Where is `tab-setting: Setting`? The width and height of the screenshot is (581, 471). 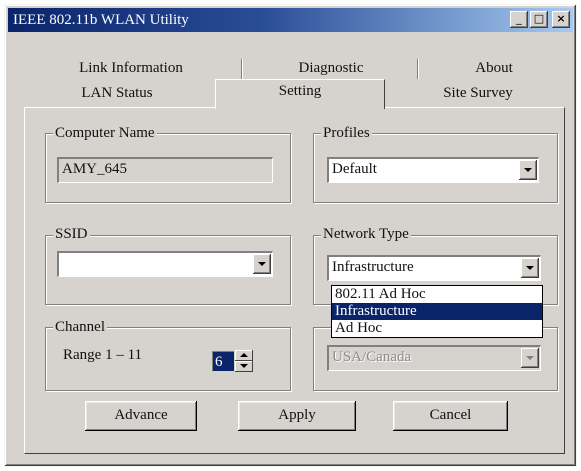
tab-setting: Setting is located at coordinates (300, 94).